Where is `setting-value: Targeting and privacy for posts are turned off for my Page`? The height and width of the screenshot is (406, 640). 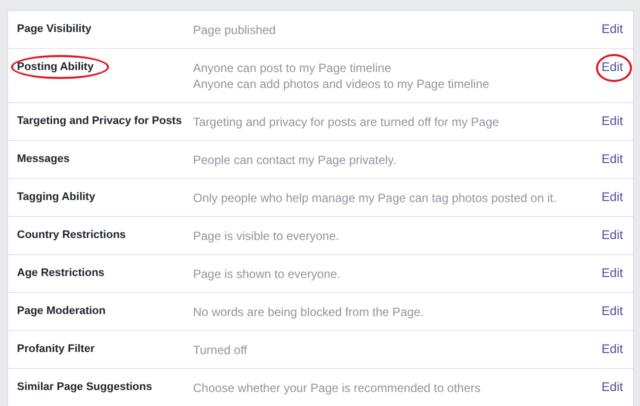
setting-value: Targeting and privacy for posts are turned off for my Page is located at coordinates (346, 122).